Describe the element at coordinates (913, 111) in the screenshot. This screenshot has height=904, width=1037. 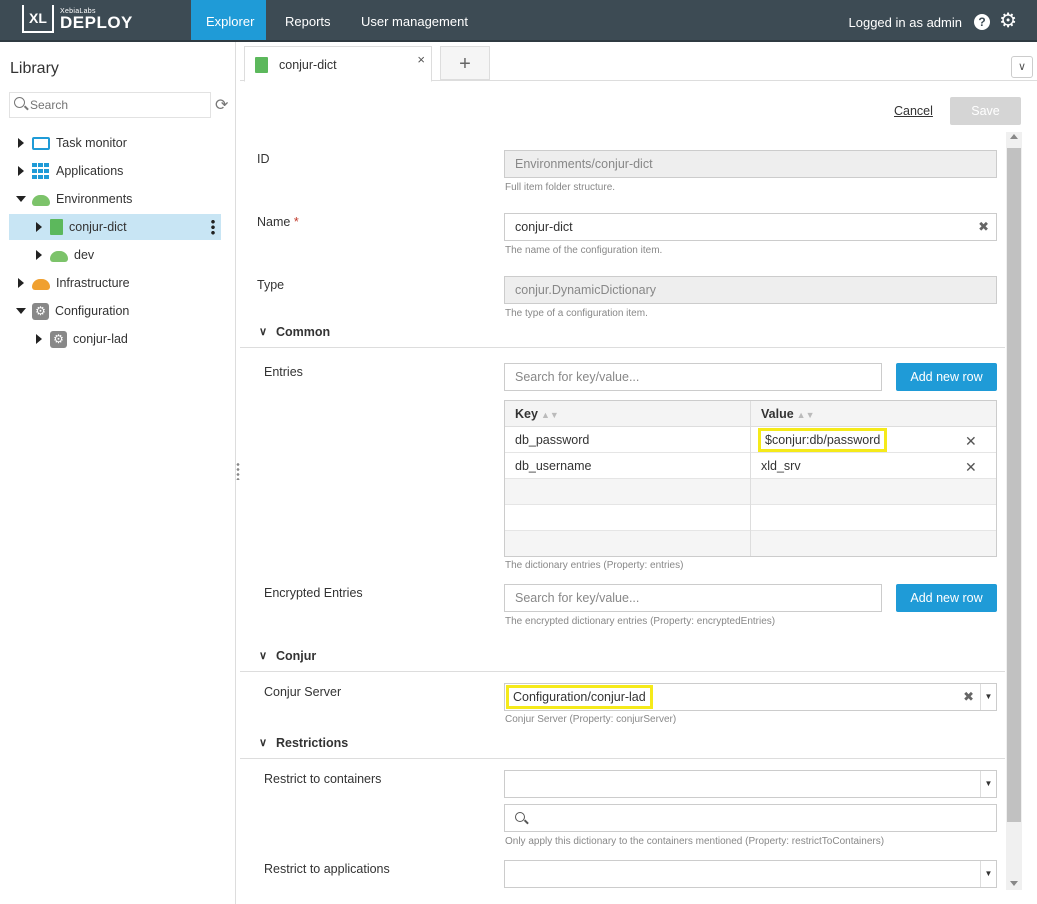
I see `cancel-link: Cancel` at that location.